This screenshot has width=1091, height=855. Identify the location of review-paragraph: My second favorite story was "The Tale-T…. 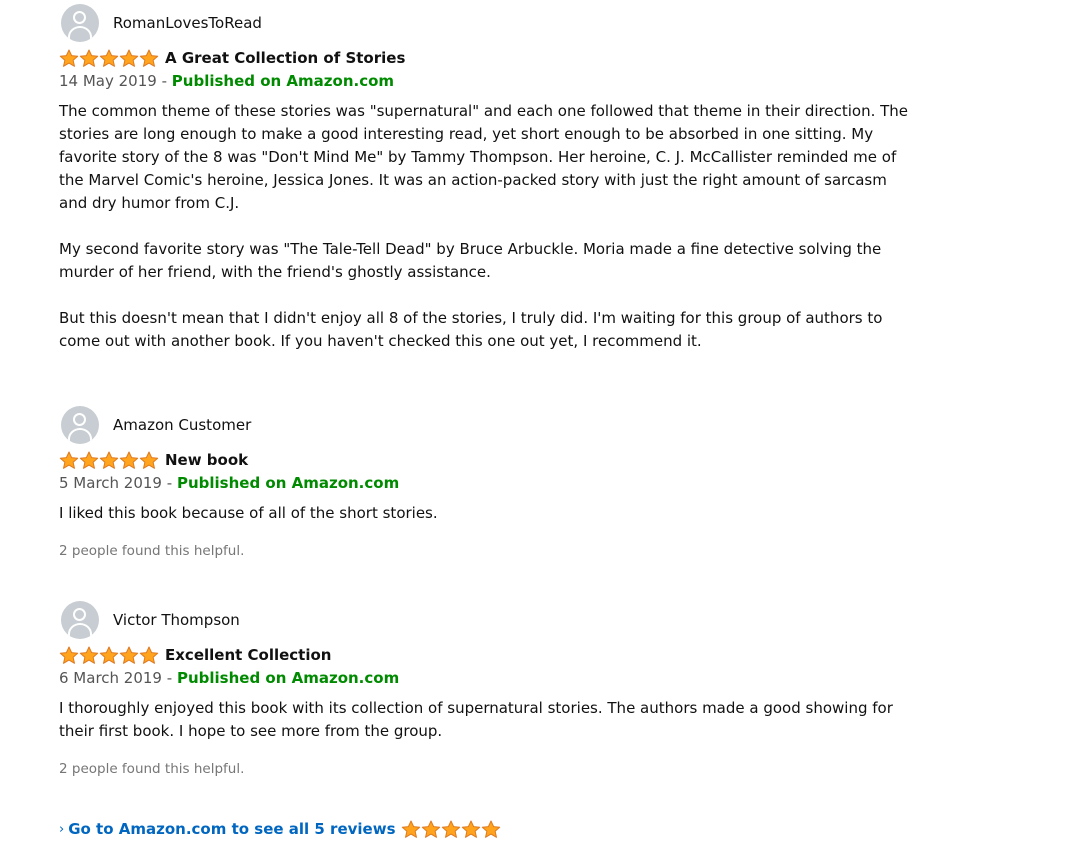
(470, 260).